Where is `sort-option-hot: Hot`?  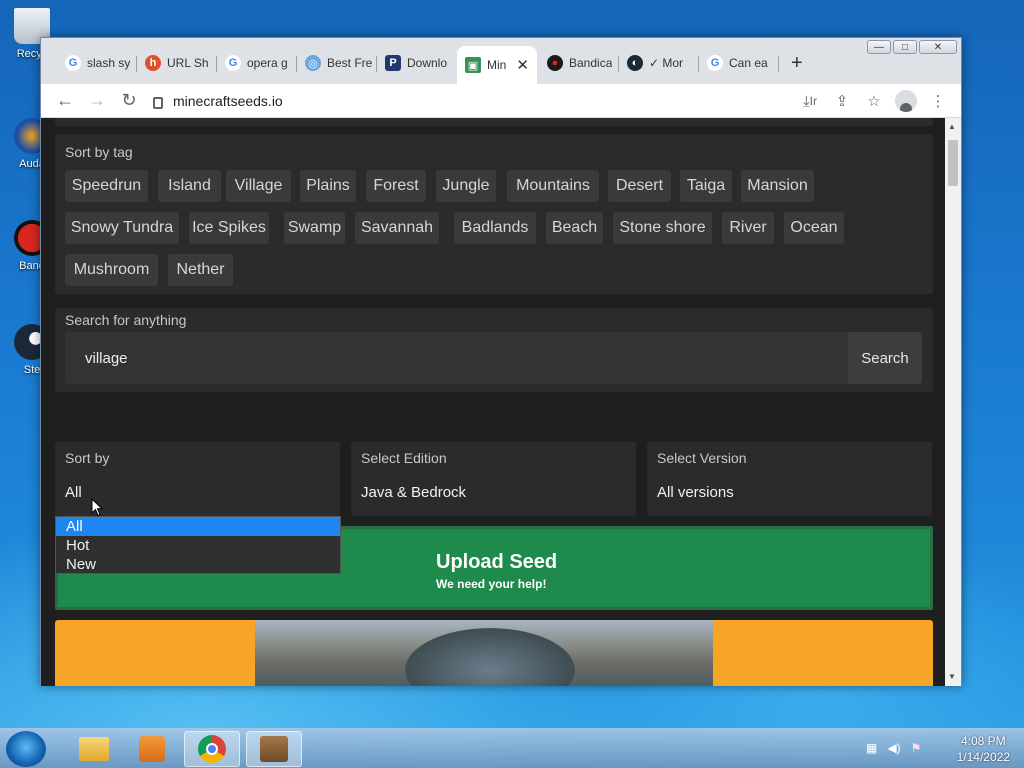 sort-option-hot: Hot is located at coordinates (198, 545).